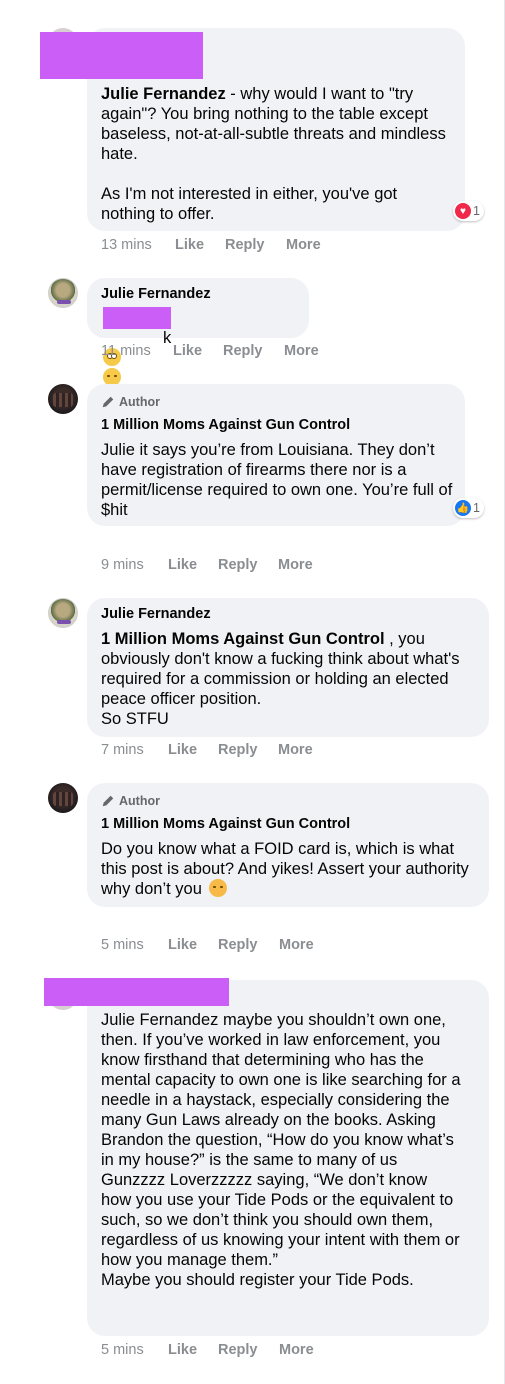 The image size is (505, 1384). I want to click on rolling-on-floor-laughing-emoji, so click(217, 888).